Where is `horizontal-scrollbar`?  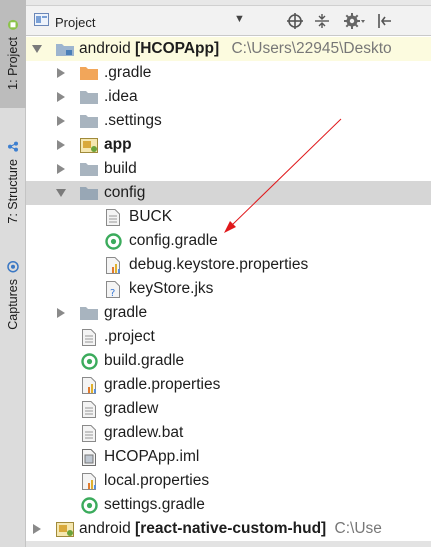
horizontal-scrollbar is located at coordinates (228, 544).